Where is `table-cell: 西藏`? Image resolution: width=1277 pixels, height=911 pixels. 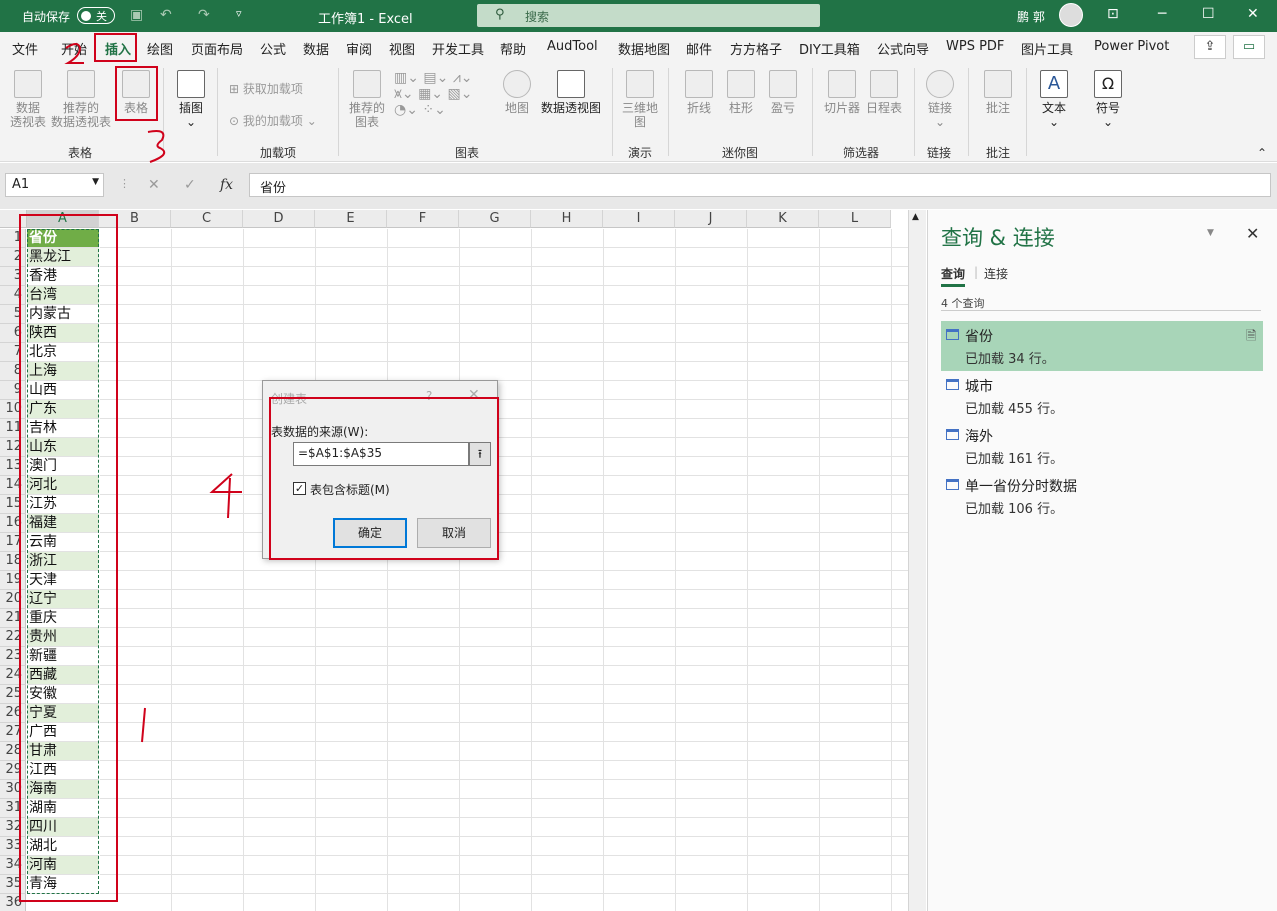
table-cell: 西藏 is located at coordinates (63, 675).